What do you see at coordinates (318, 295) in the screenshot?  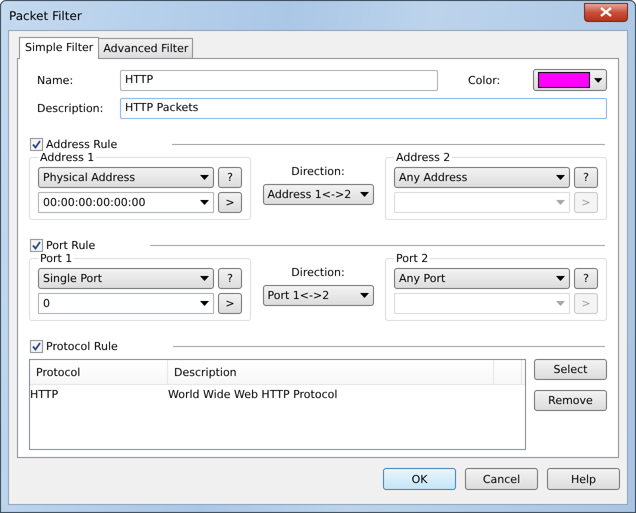 I see `dropdown: Port 1<->2` at bounding box center [318, 295].